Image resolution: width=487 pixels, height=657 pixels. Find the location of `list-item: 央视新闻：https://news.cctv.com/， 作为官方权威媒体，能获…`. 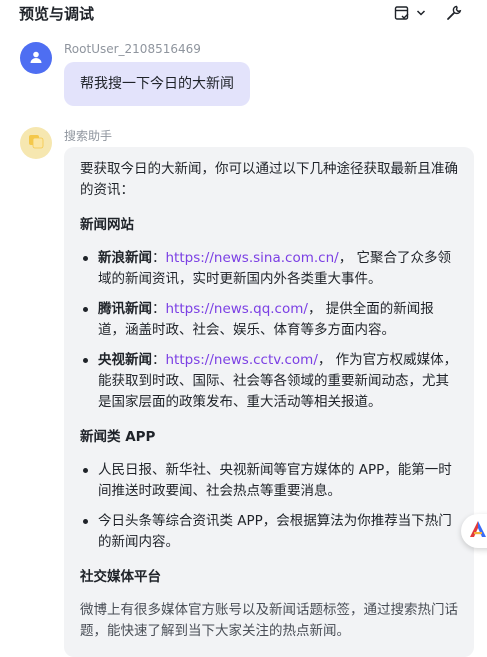

list-item: 央视新闻：https://news.cctv.com/， 作为官方权威媒体，能获… is located at coordinates (269, 381).